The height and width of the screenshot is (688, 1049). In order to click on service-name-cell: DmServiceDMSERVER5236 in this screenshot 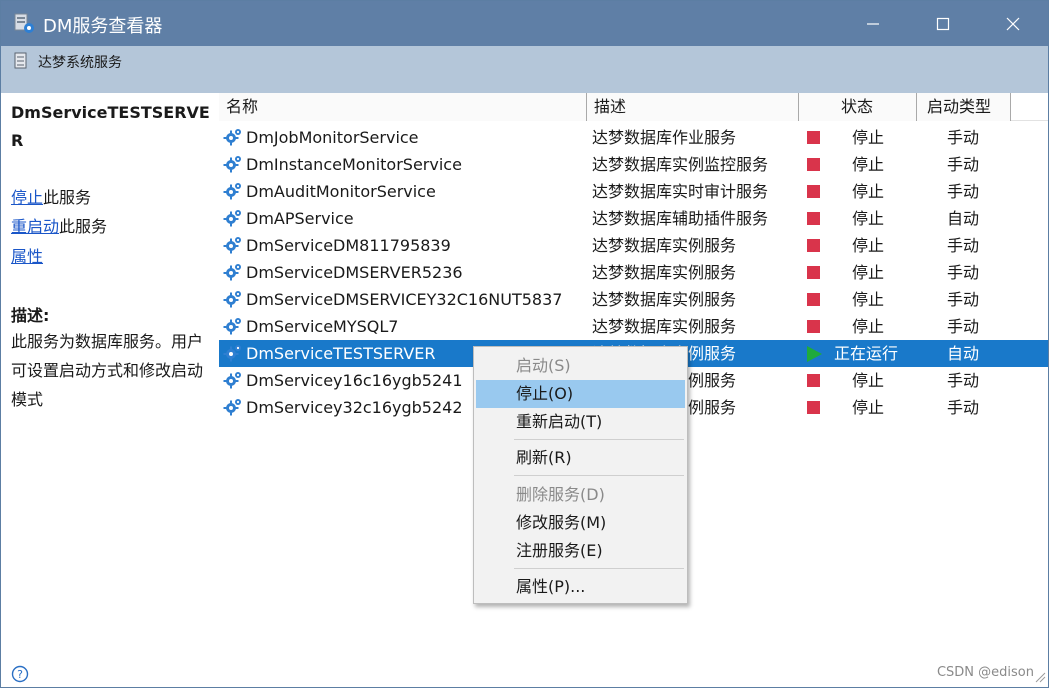, I will do `click(405, 272)`.